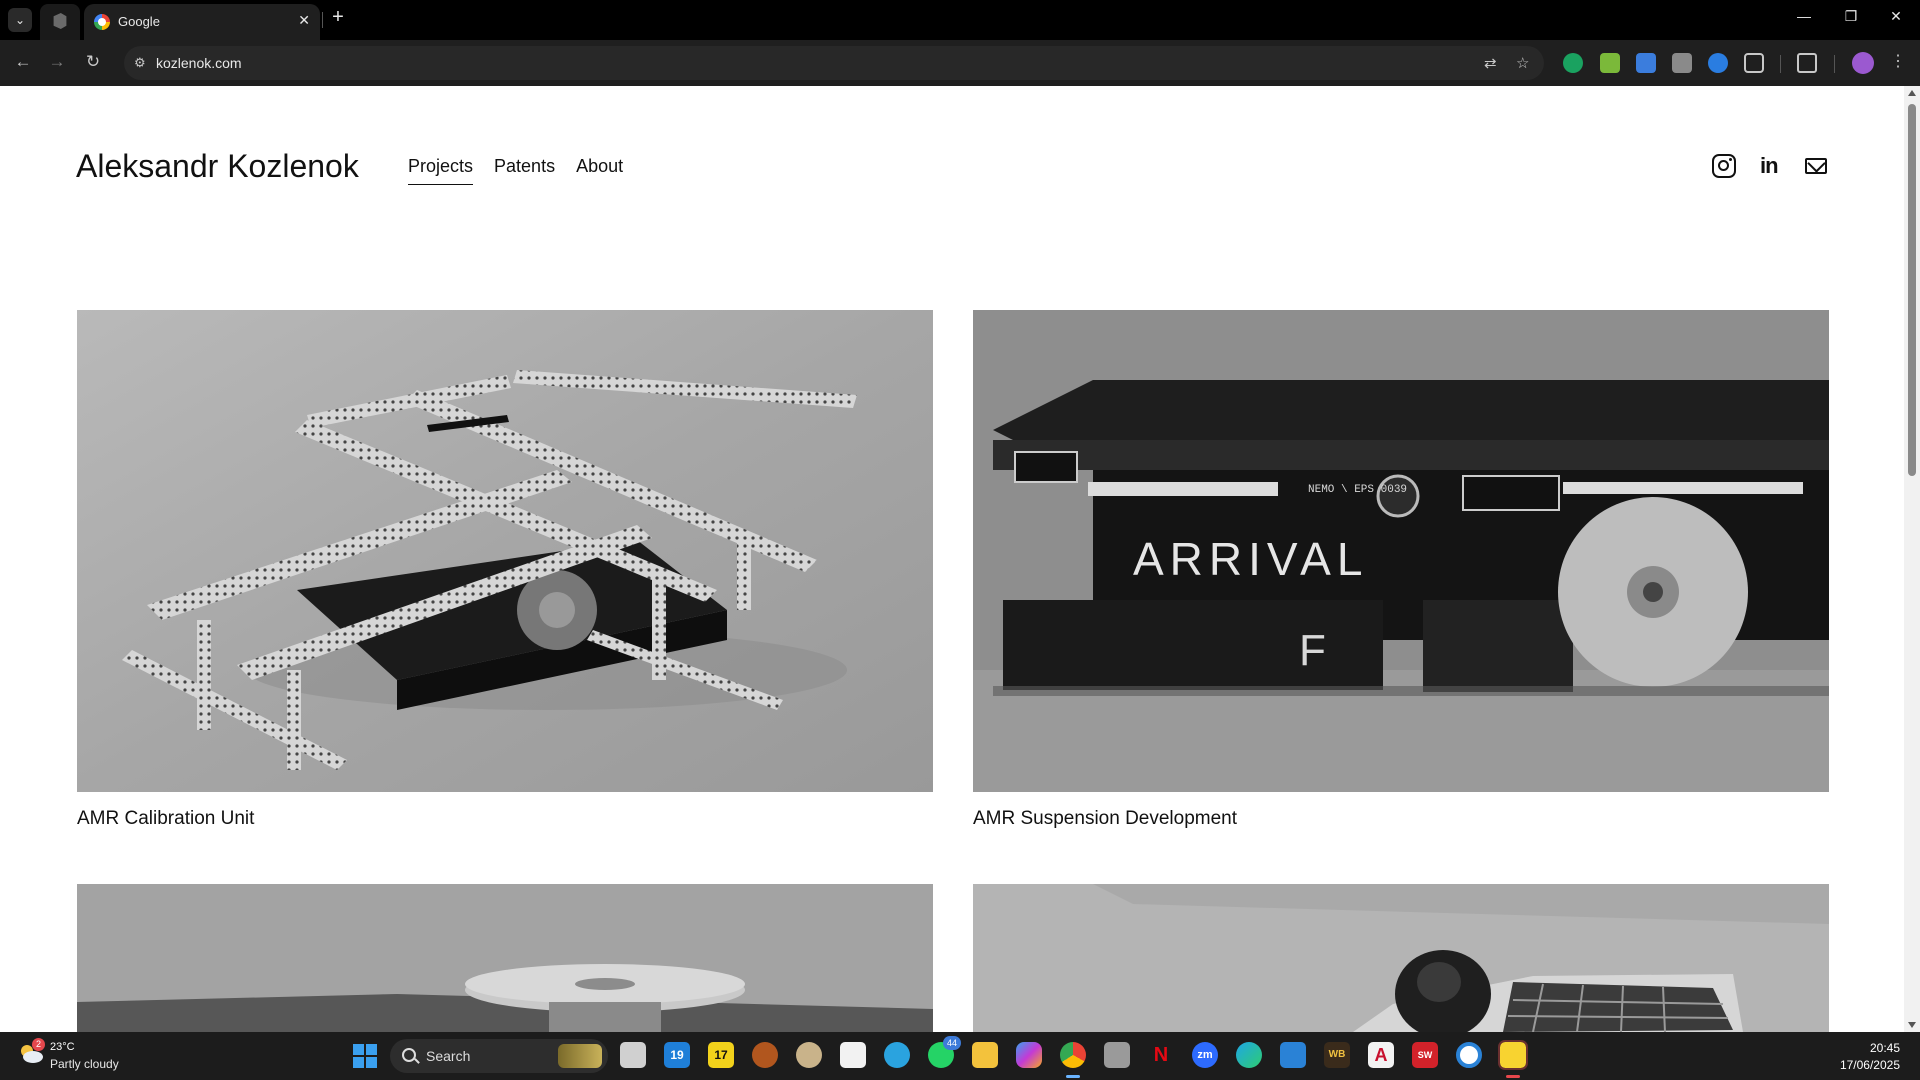  Describe the element at coordinates (409, 1055) in the screenshot. I see `search-icon` at that location.